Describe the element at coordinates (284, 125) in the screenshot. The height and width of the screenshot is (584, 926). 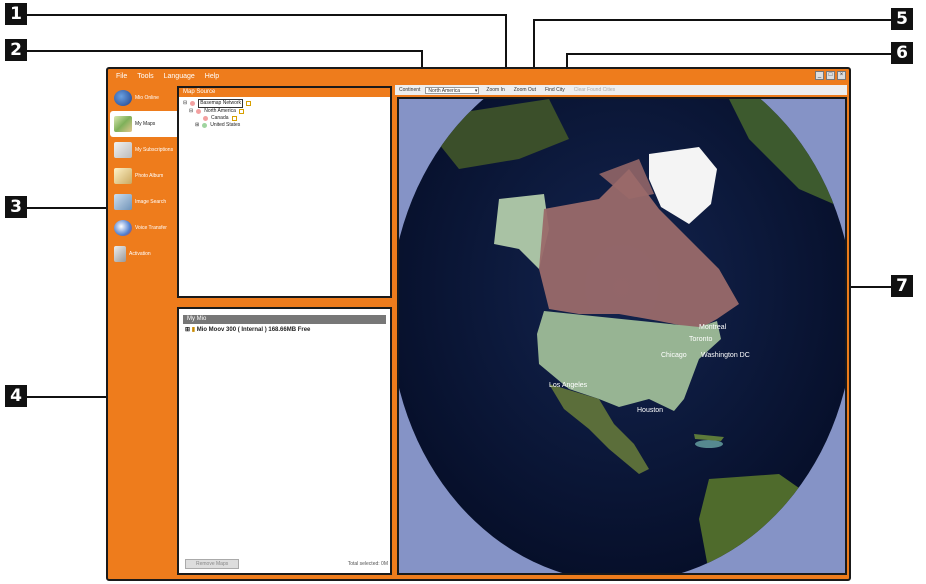
I see `tree-node-united-states: ⊞ United States` at that location.